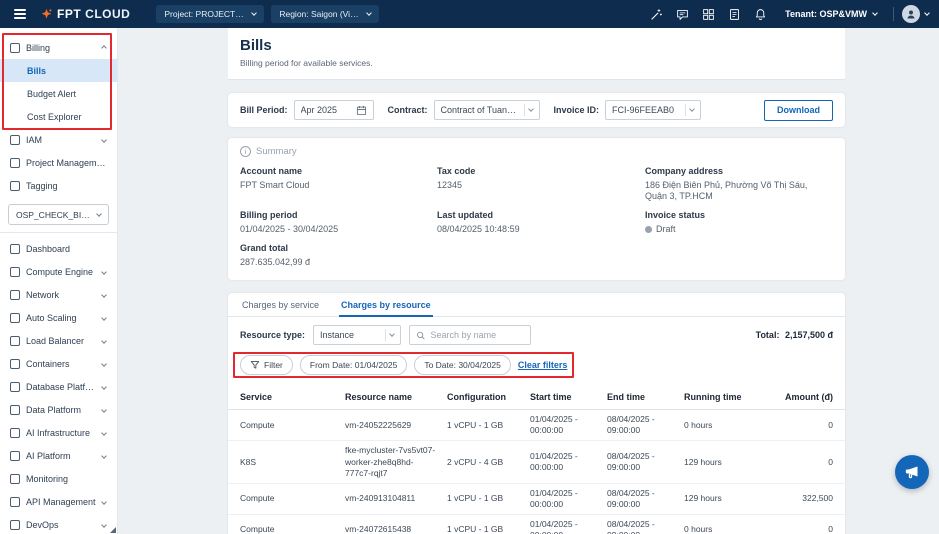 This screenshot has width=939, height=534. Describe the element at coordinates (58, 248) in the screenshot. I see `sidebar-item-dashboard: Dashboard` at that location.